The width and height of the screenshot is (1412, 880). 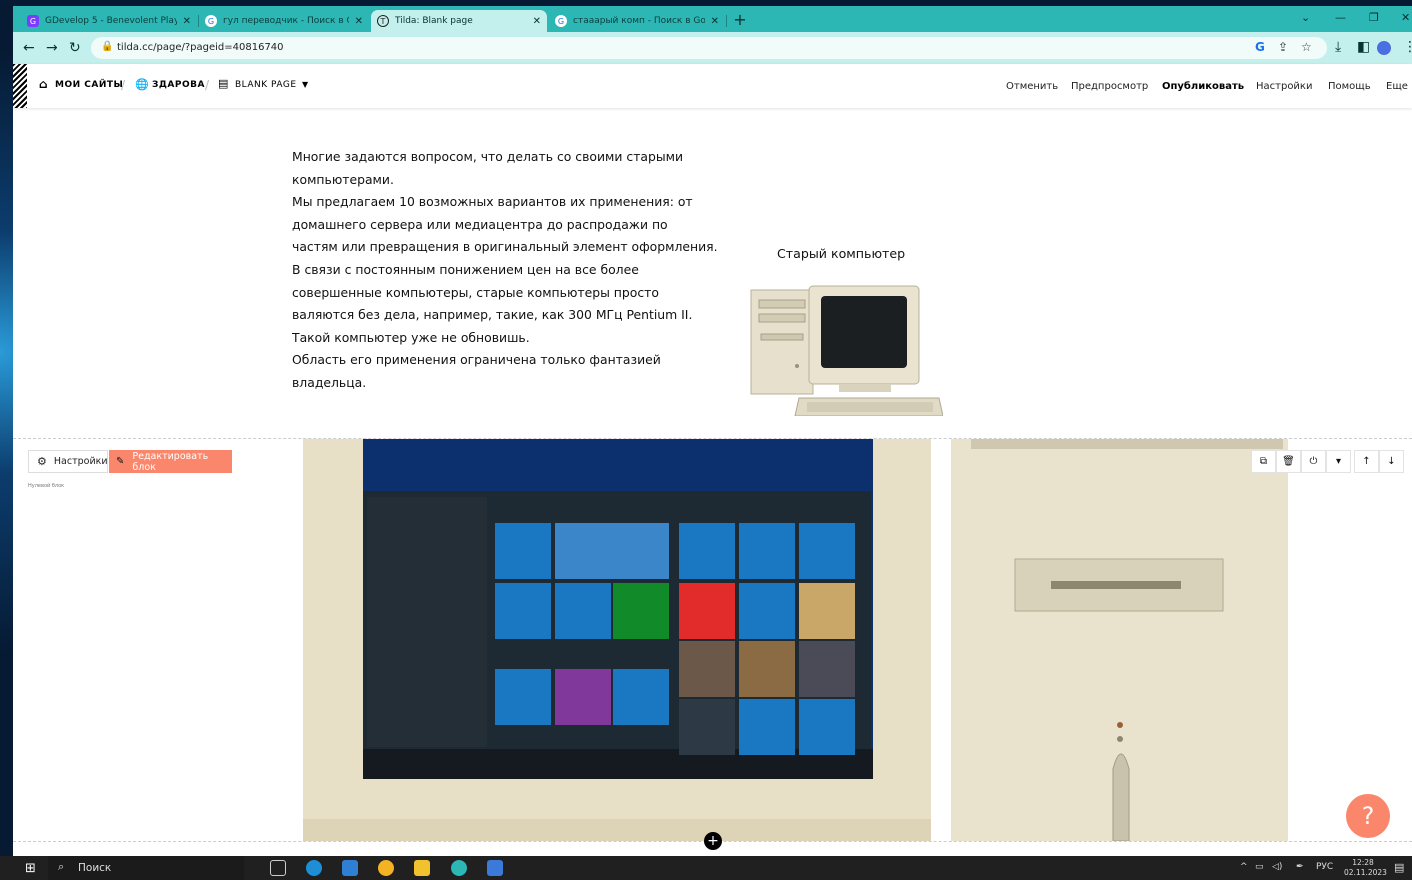 What do you see at coordinates (386, 868) in the screenshot?
I see `chrome-icon` at bounding box center [386, 868].